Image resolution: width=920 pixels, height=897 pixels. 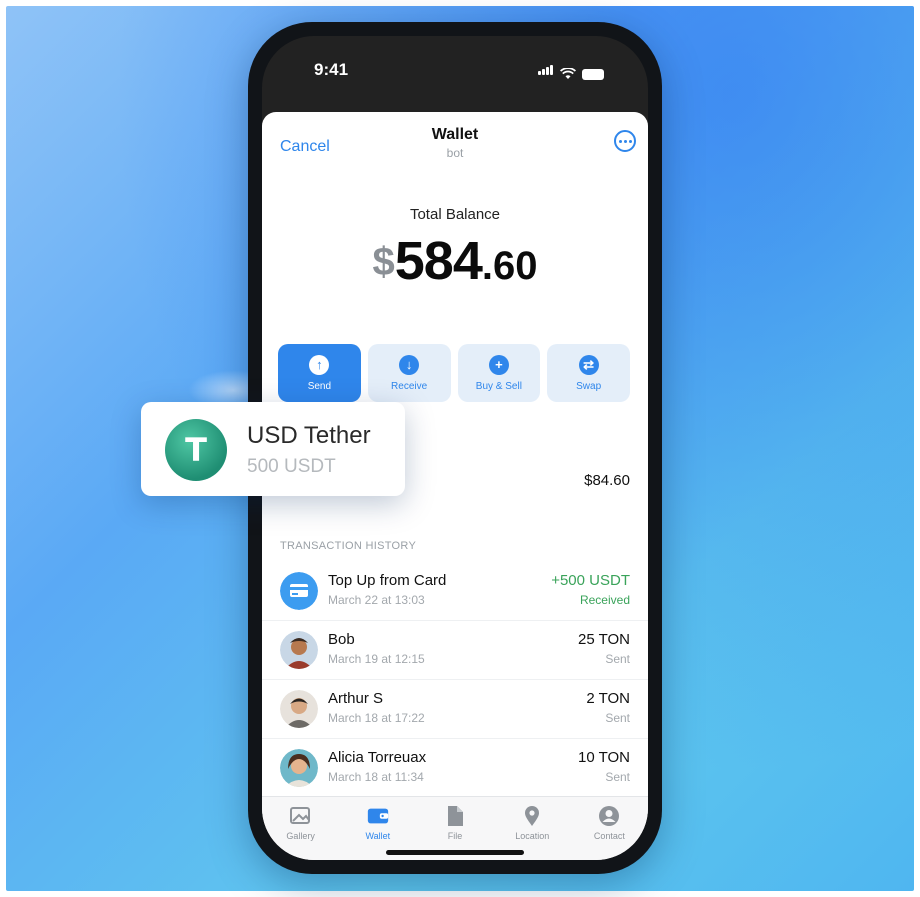 I want to click on balance-decimal: .60, so click(x=509, y=266).